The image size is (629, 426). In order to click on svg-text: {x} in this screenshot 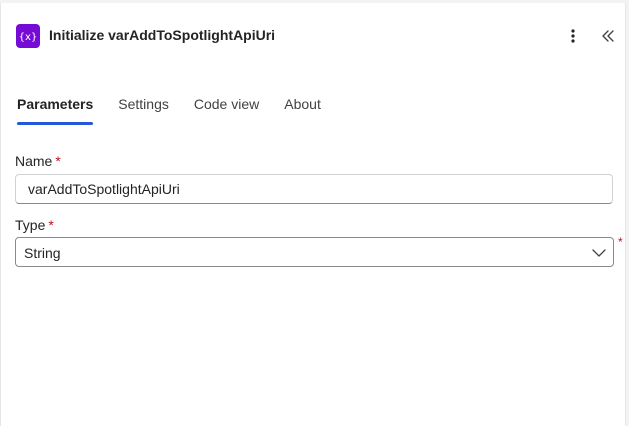, I will do `click(28, 37)`.